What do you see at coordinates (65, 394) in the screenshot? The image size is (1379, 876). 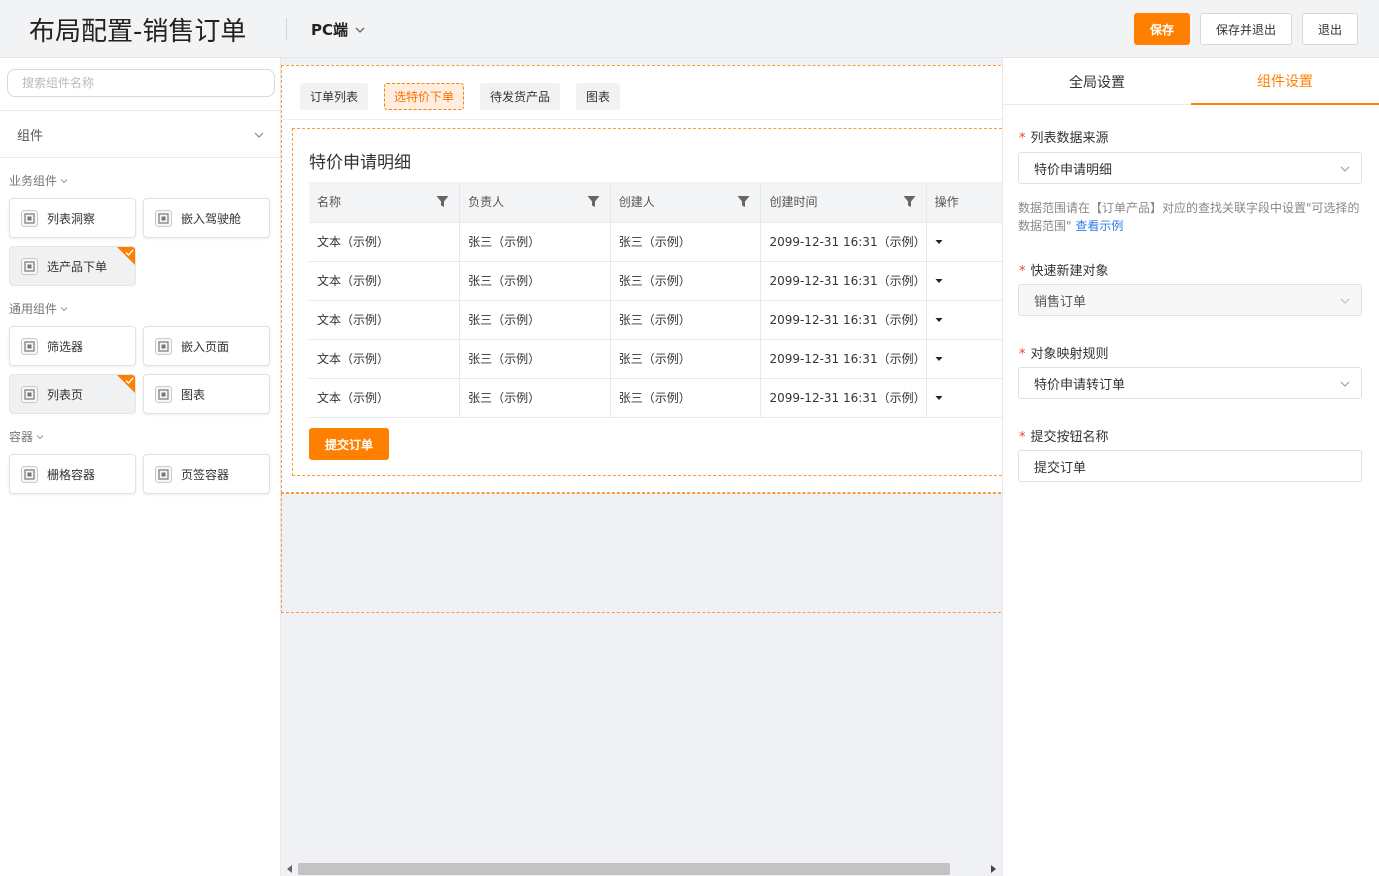 I see `component-label: 列表页` at bounding box center [65, 394].